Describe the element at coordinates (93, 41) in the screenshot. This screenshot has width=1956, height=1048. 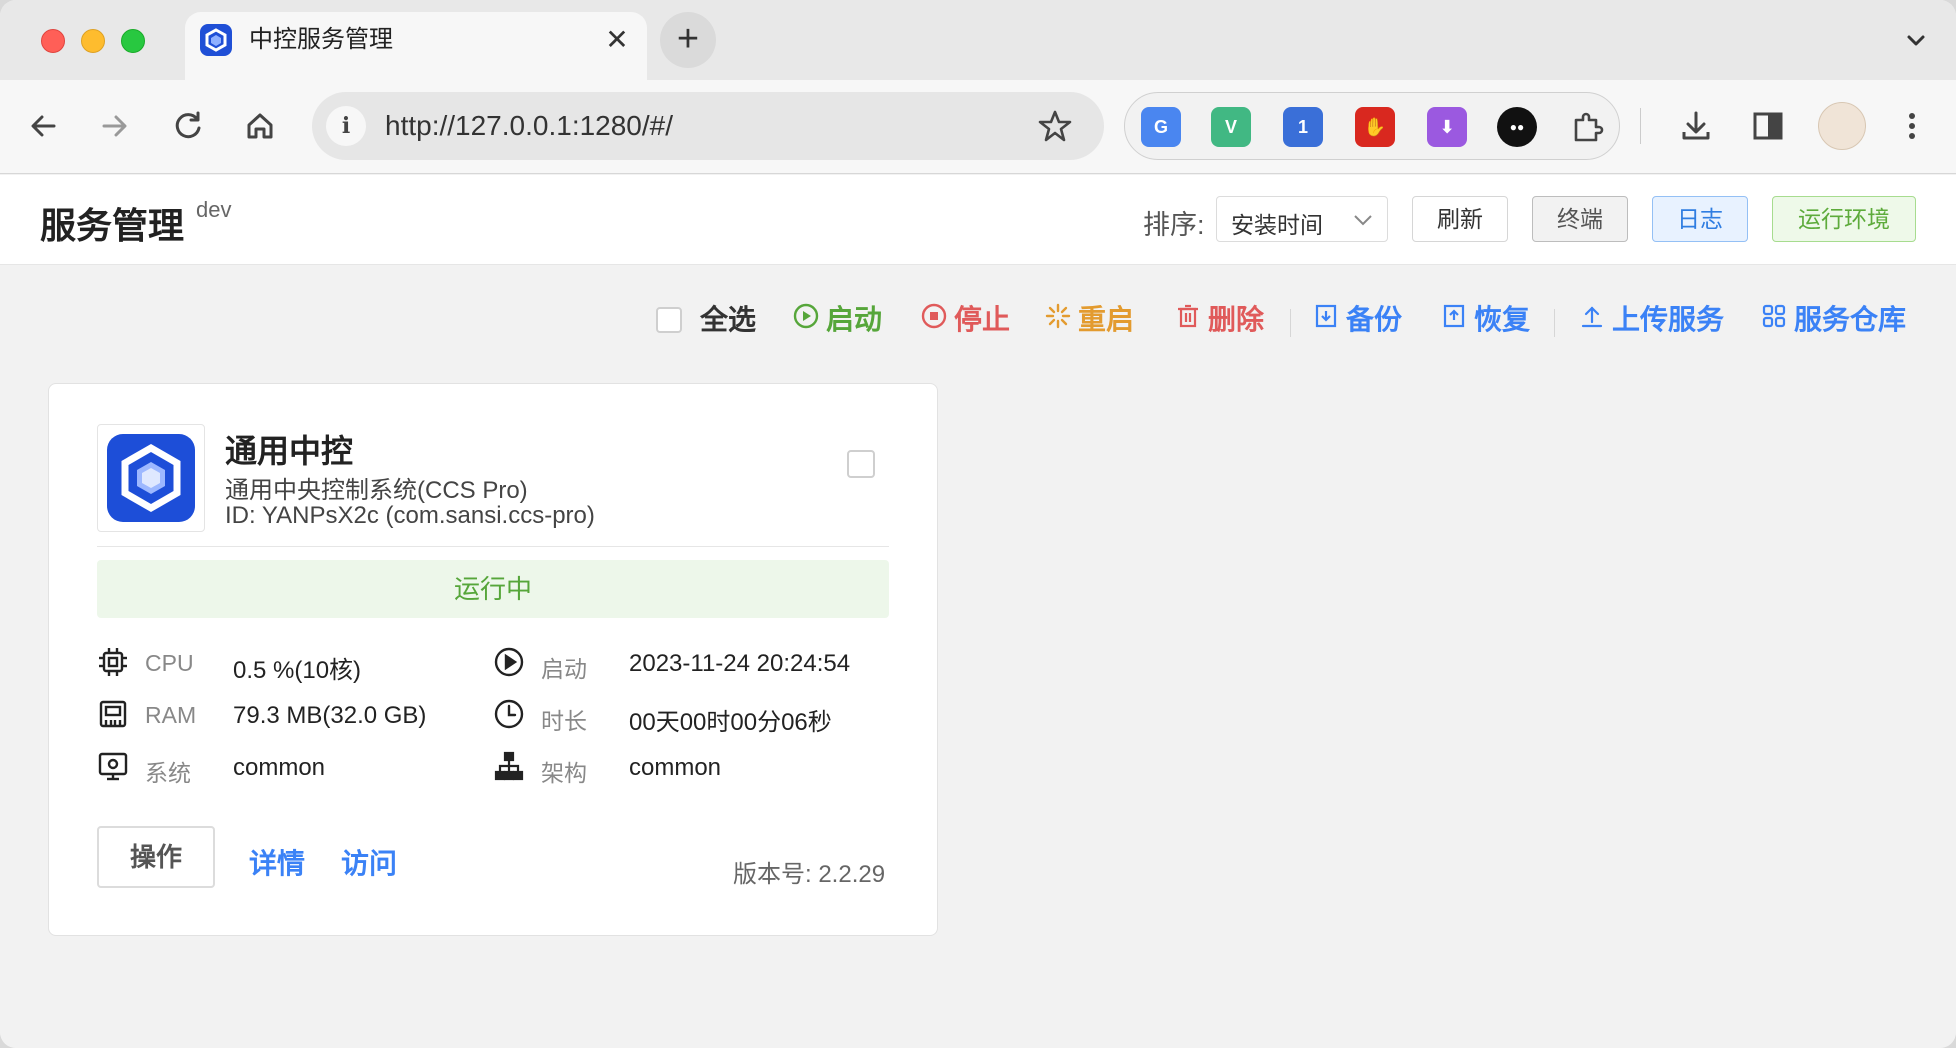
I see `minimize-window-button` at that location.